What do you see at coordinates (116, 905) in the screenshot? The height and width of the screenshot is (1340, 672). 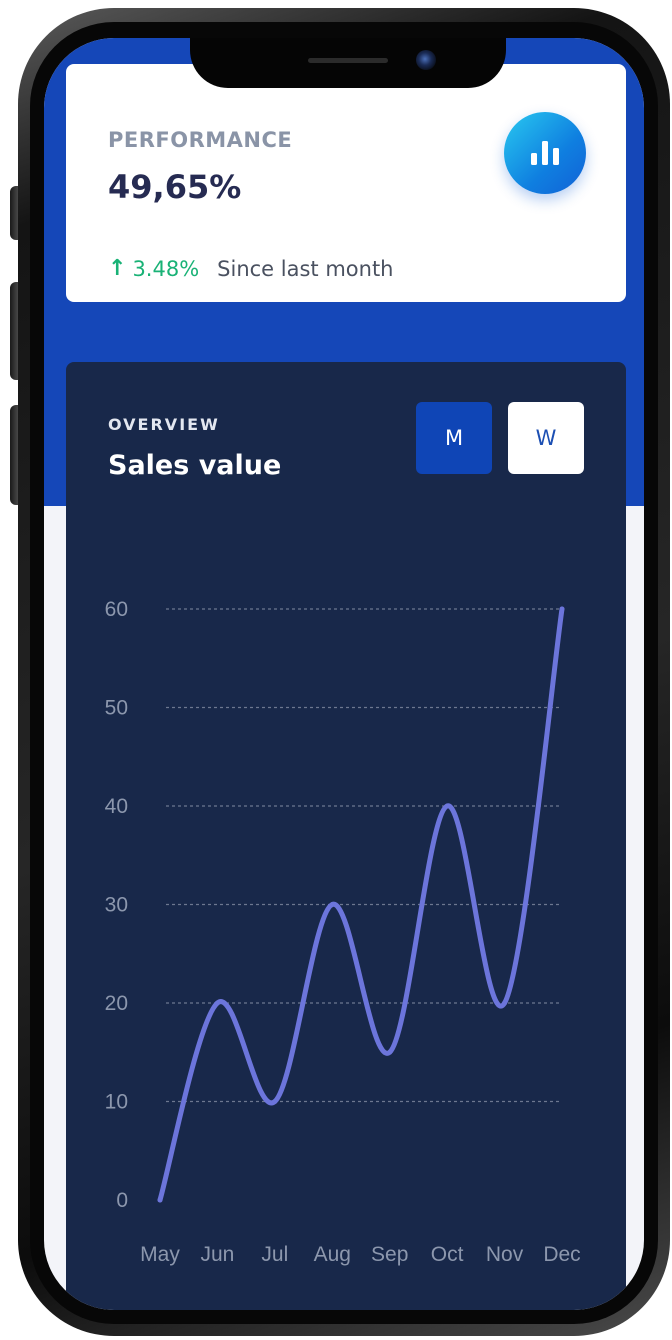 I see `y-tick-label: 30` at bounding box center [116, 905].